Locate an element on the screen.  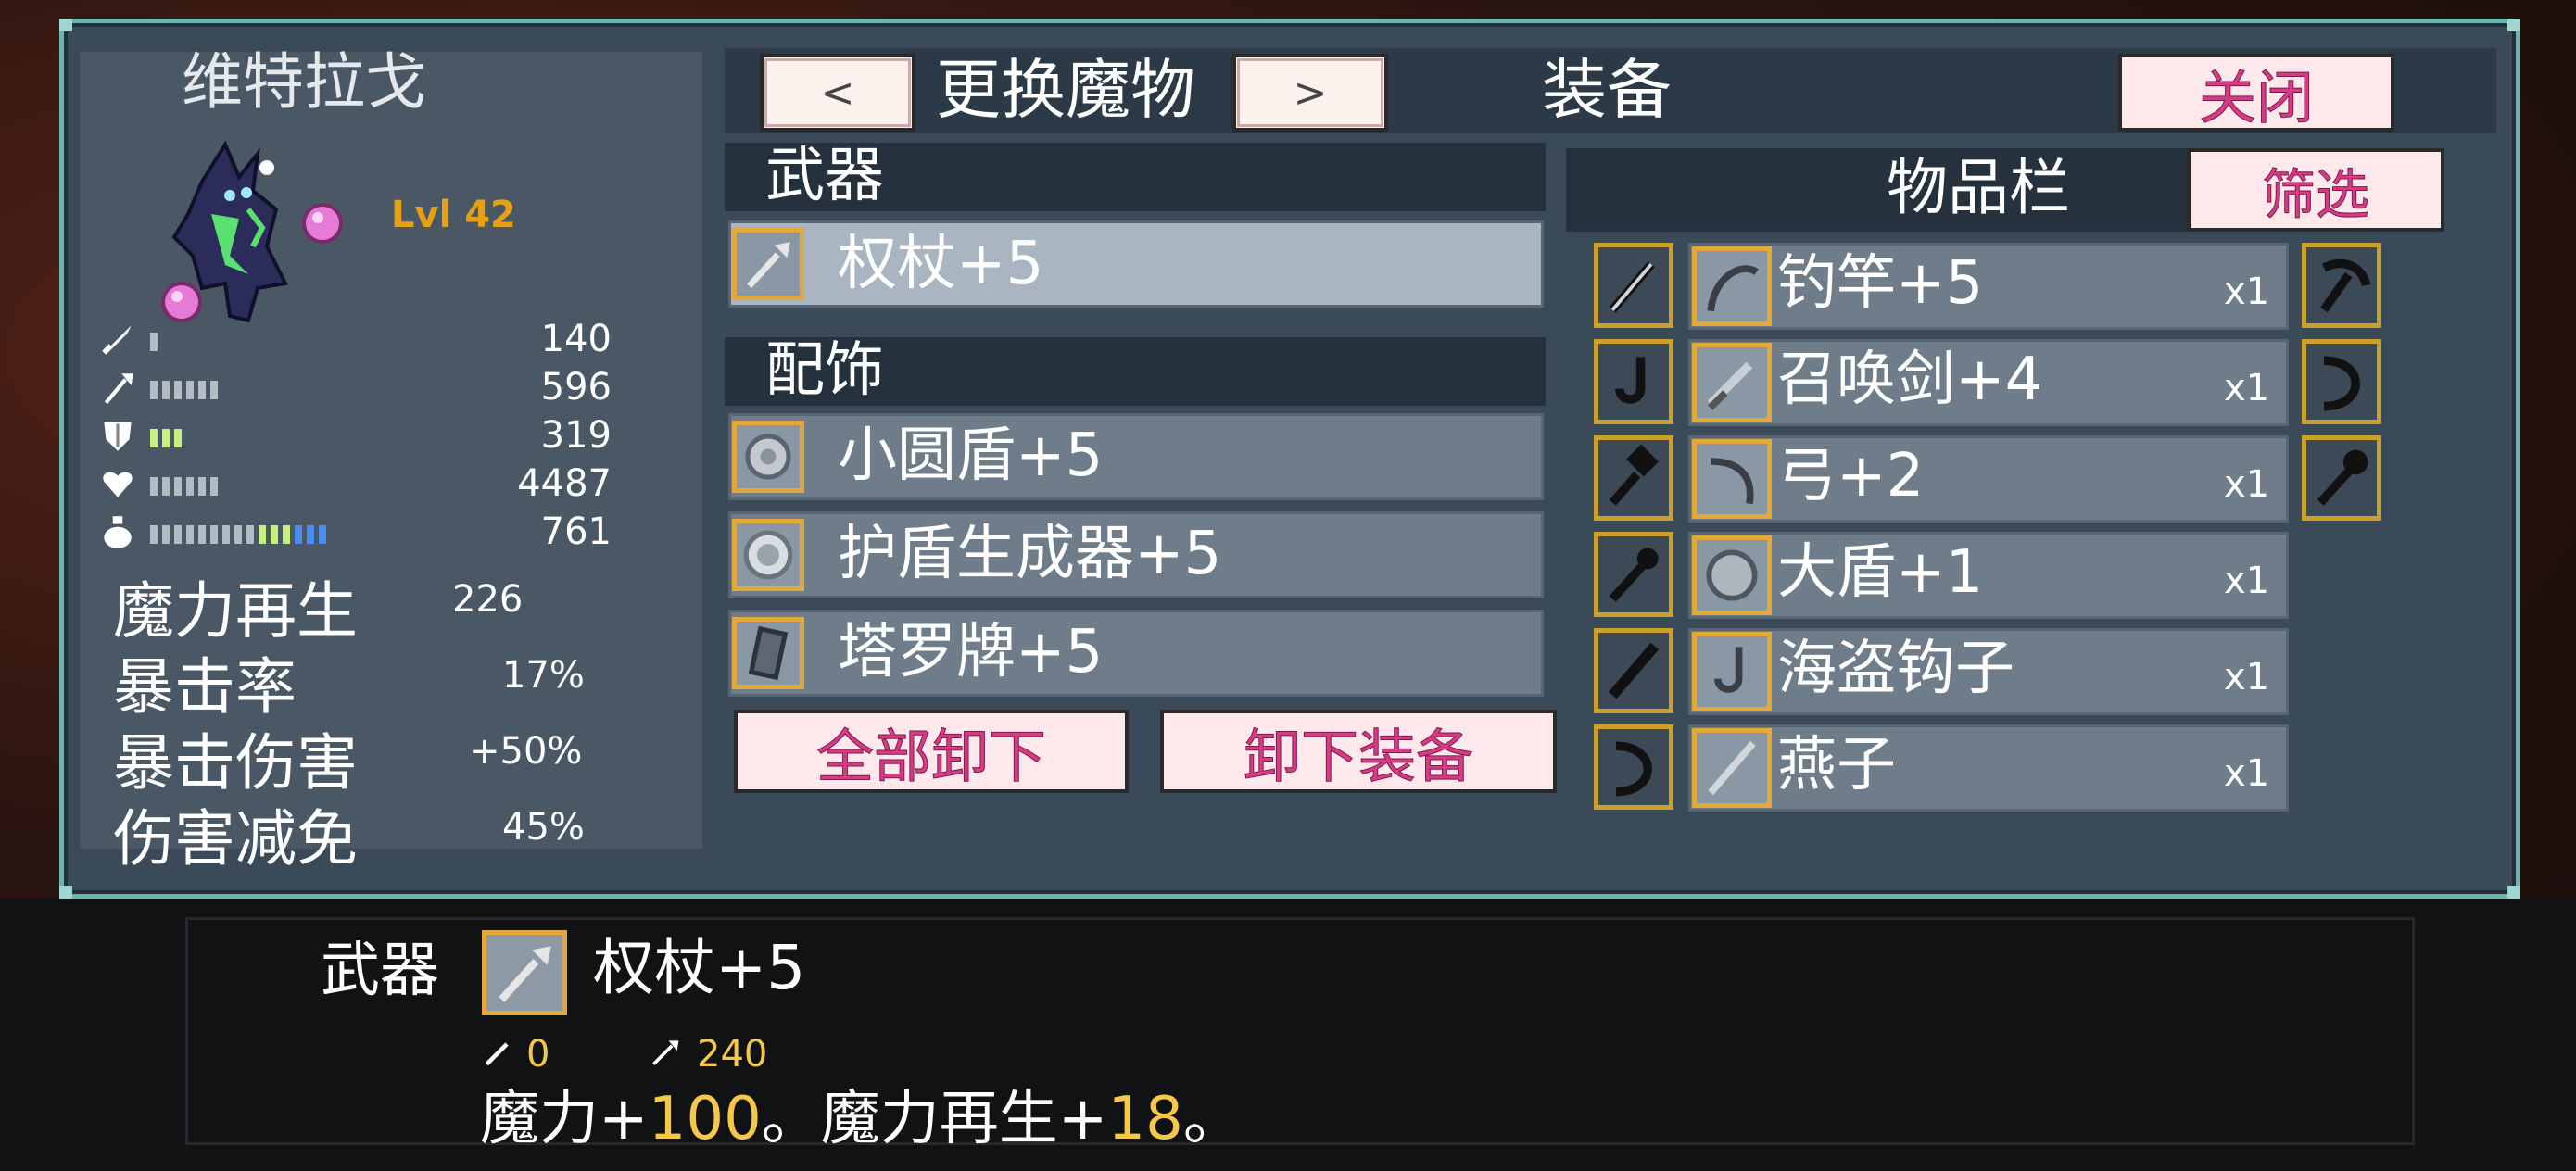
inventory-item-name: 弓+2 is located at coordinates (1851, 476).